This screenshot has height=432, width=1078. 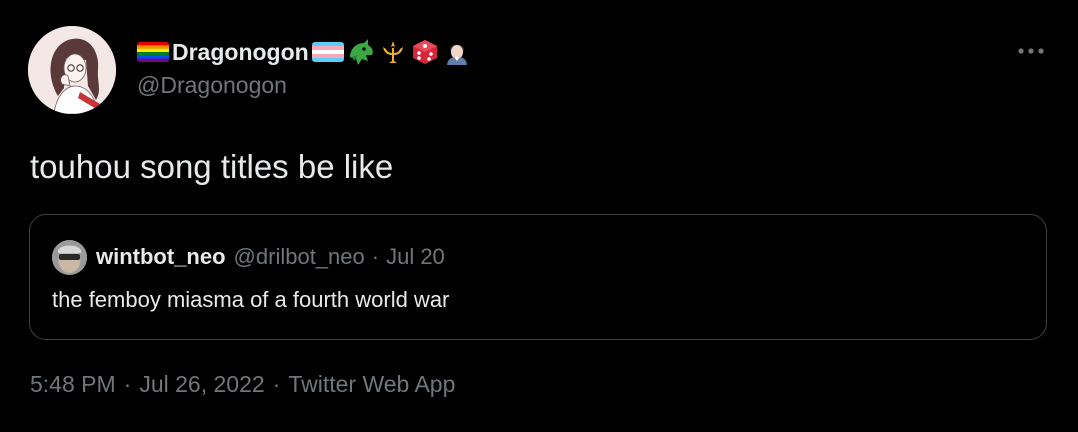 What do you see at coordinates (299, 257) in the screenshot?
I see `quote-handle: @drilbot_neo` at bounding box center [299, 257].